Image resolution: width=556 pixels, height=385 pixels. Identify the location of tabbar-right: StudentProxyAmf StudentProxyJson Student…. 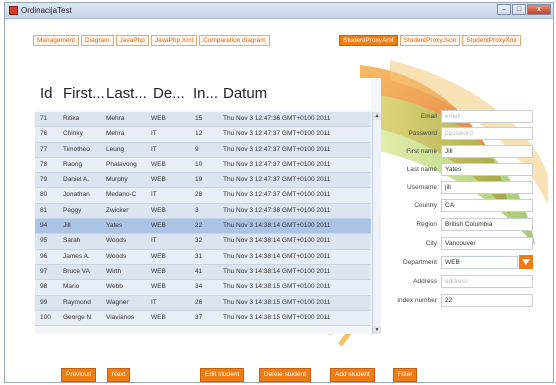
(430, 40).